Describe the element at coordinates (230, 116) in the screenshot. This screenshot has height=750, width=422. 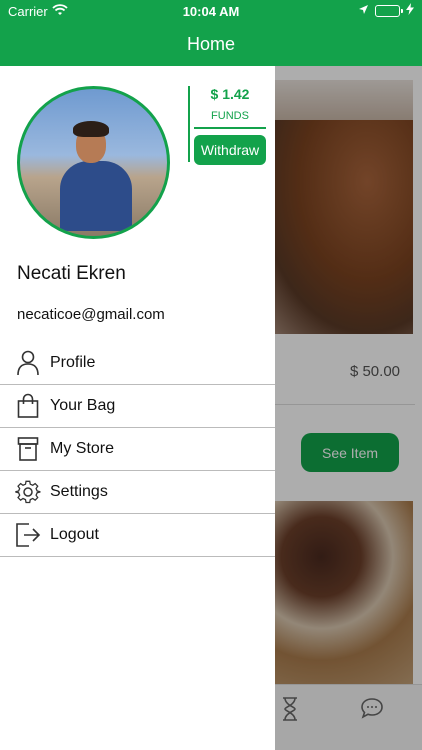
I see `funds-label: FUNDS` at that location.